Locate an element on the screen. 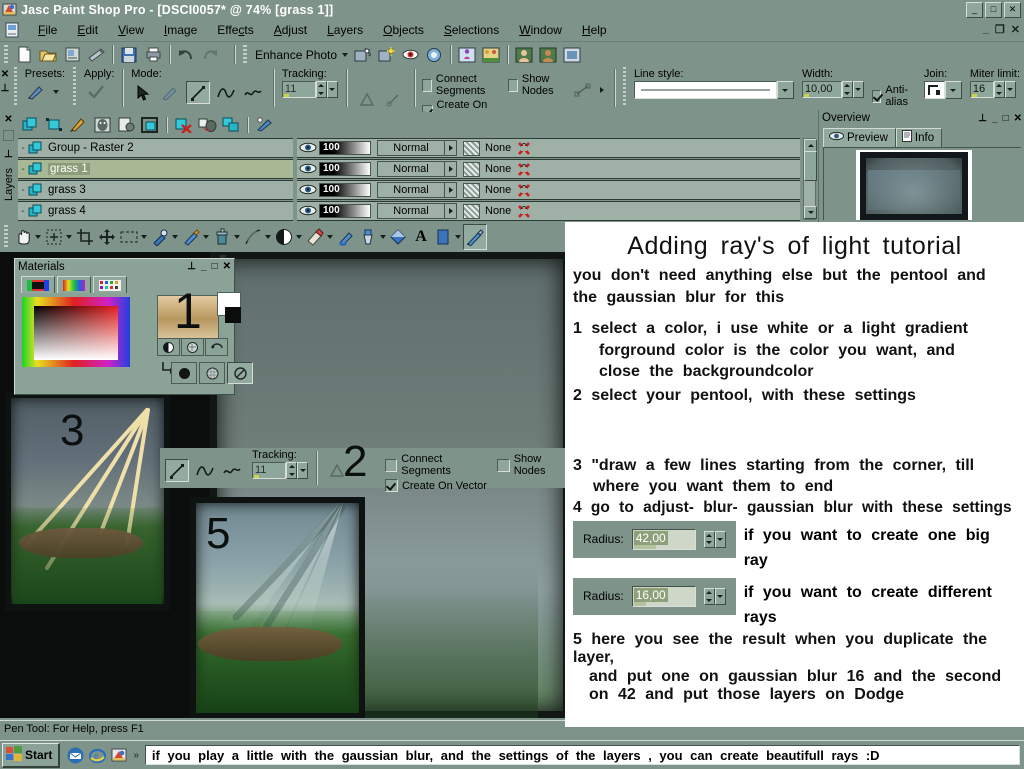  table-row: - grass 4 is located at coordinates (155, 211).